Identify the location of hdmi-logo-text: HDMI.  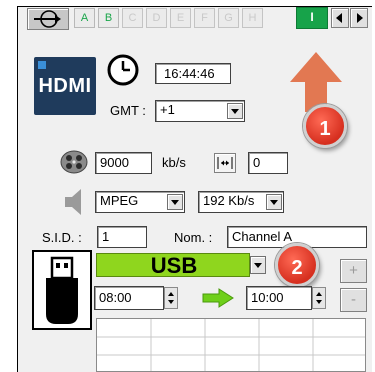
(65, 86).